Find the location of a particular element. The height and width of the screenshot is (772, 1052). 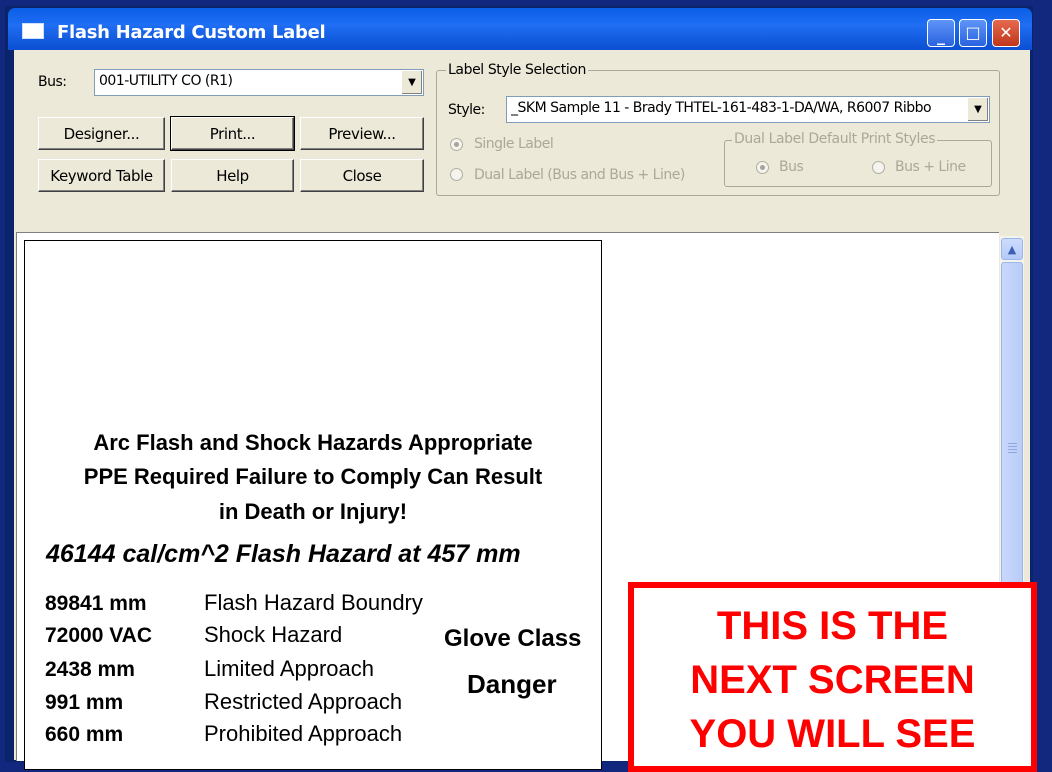

window-app-icon is located at coordinates (33, 31).